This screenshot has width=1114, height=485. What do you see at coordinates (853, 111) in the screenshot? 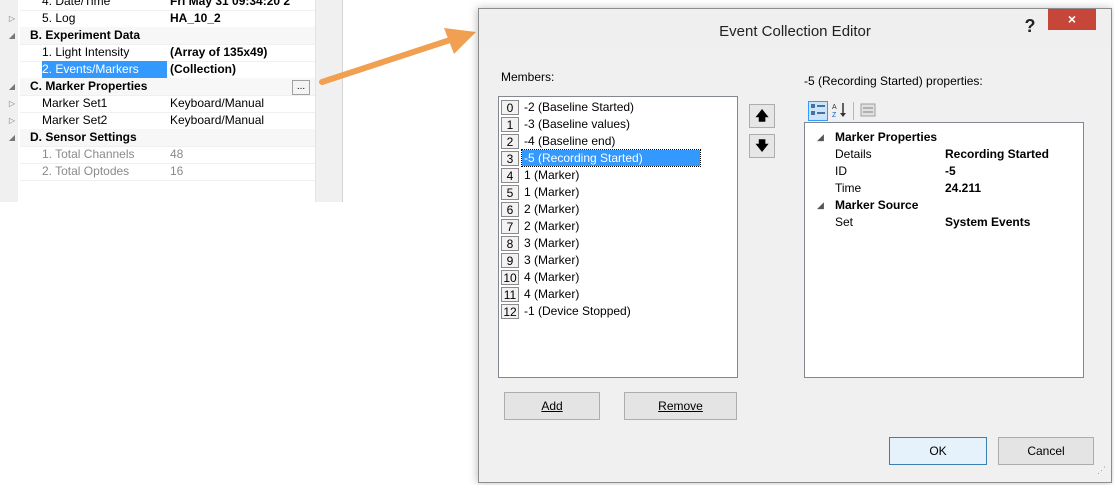
I see `toolbar-separator` at bounding box center [853, 111].